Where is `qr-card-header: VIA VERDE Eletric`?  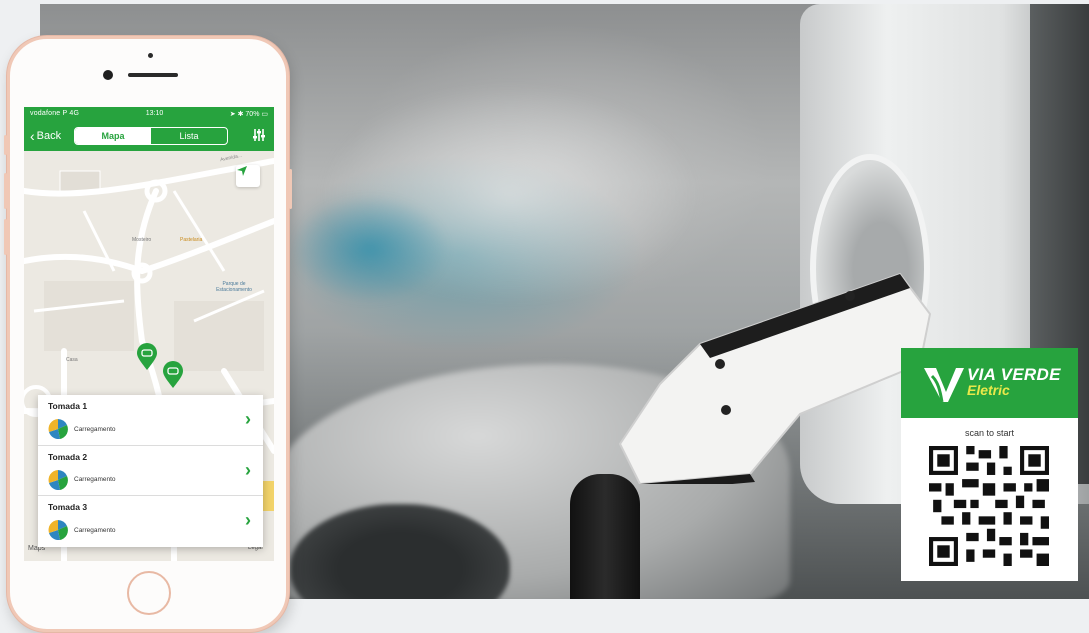
qr-card-header: VIA VERDE Eletric is located at coordinates (989, 383).